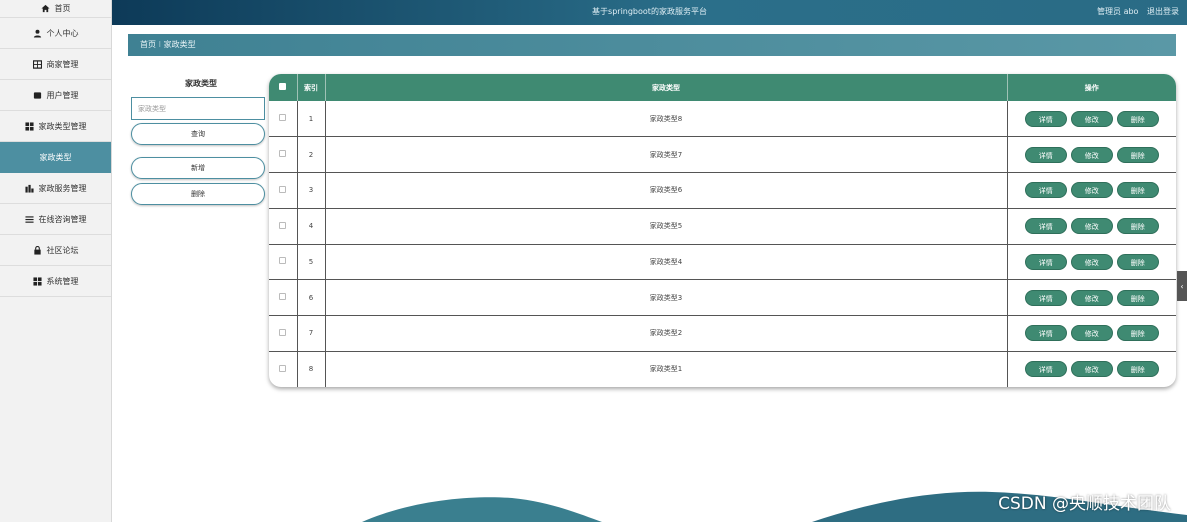 This screenshot has width=1187, height=522. Describe the element at coordinates (62, 250) in the screenshot. I see `sidebar-item-label: 社区论坛` at that location.